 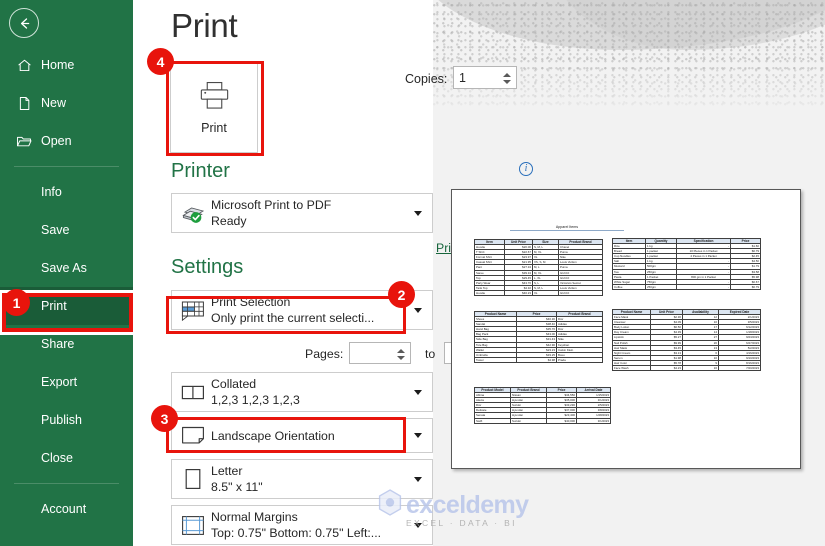 I want to click on watermark: exceldemy EXCEL · DATA · BI, so click(x=453, y=508).